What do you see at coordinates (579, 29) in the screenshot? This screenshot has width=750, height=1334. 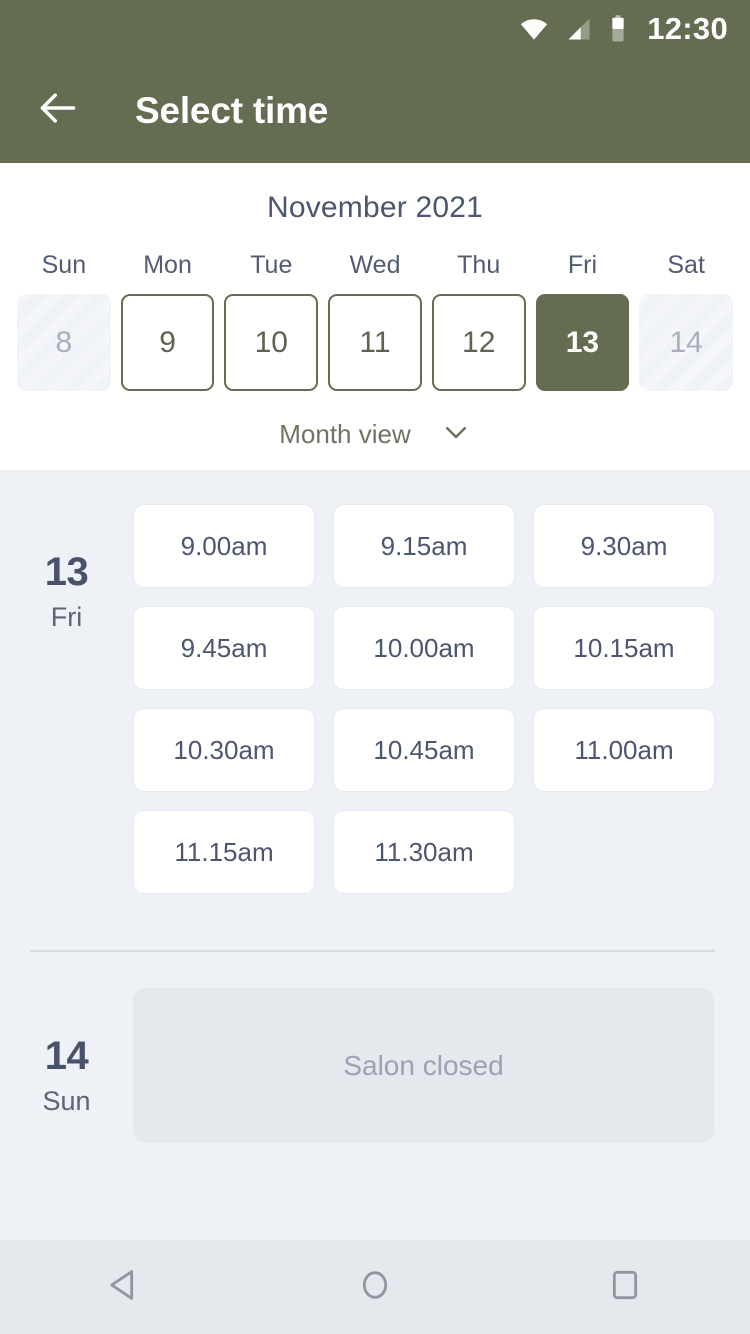 I see `cellular-signal-icon` at bounding box center [579, 29].